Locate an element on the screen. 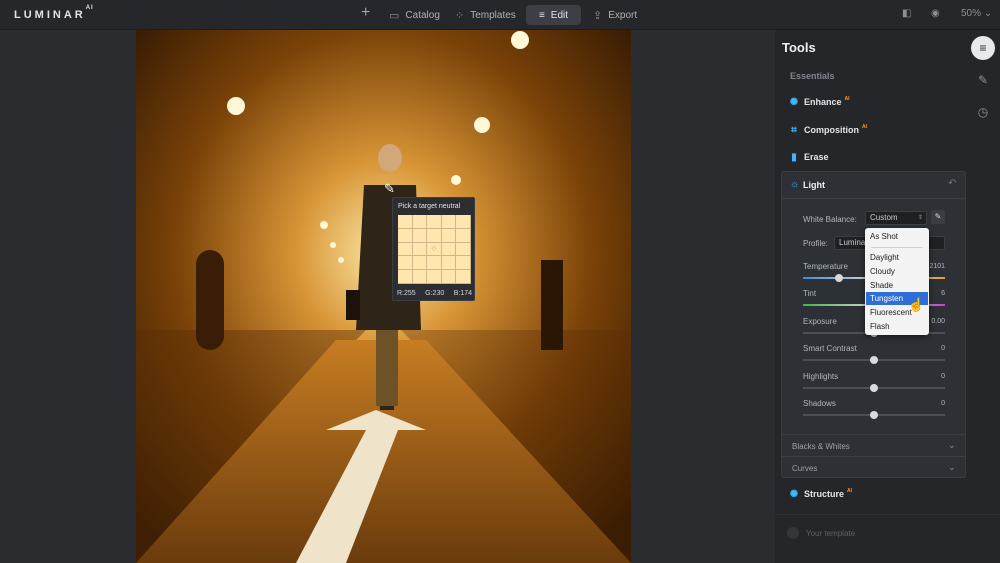 This screenshot has width=1000, height=563. picker-swatch-grid: ◇ is located at coordinates (434, 249).